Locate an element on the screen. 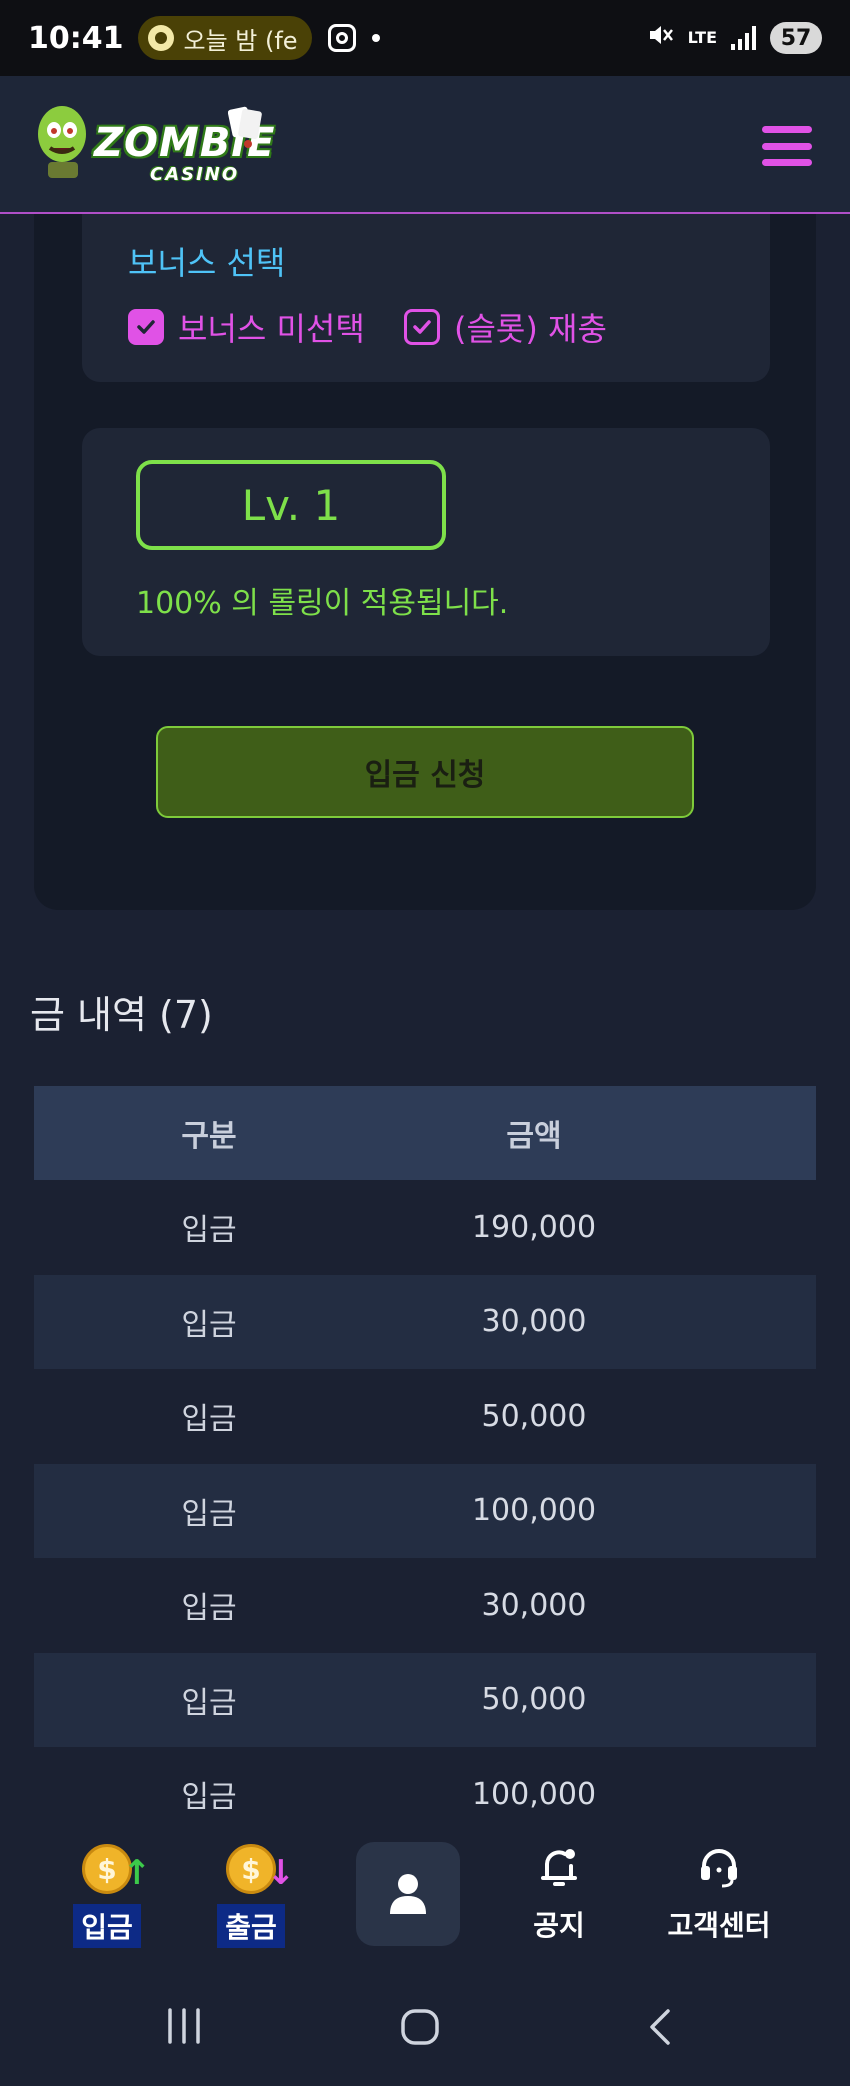 This screenshot has width=850, height=2086. bonus-option-none: 보너스 미선택 is located at coordinates (246, 327).